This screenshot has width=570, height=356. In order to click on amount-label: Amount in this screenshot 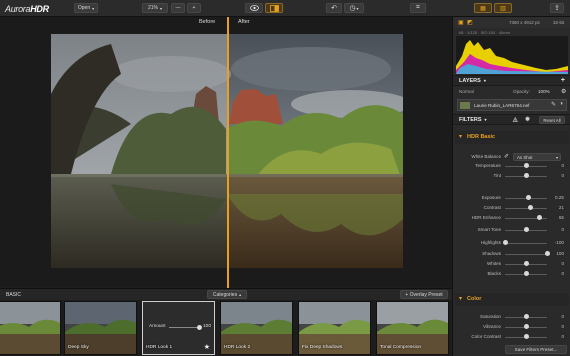, I will do `click(157, 326)`.